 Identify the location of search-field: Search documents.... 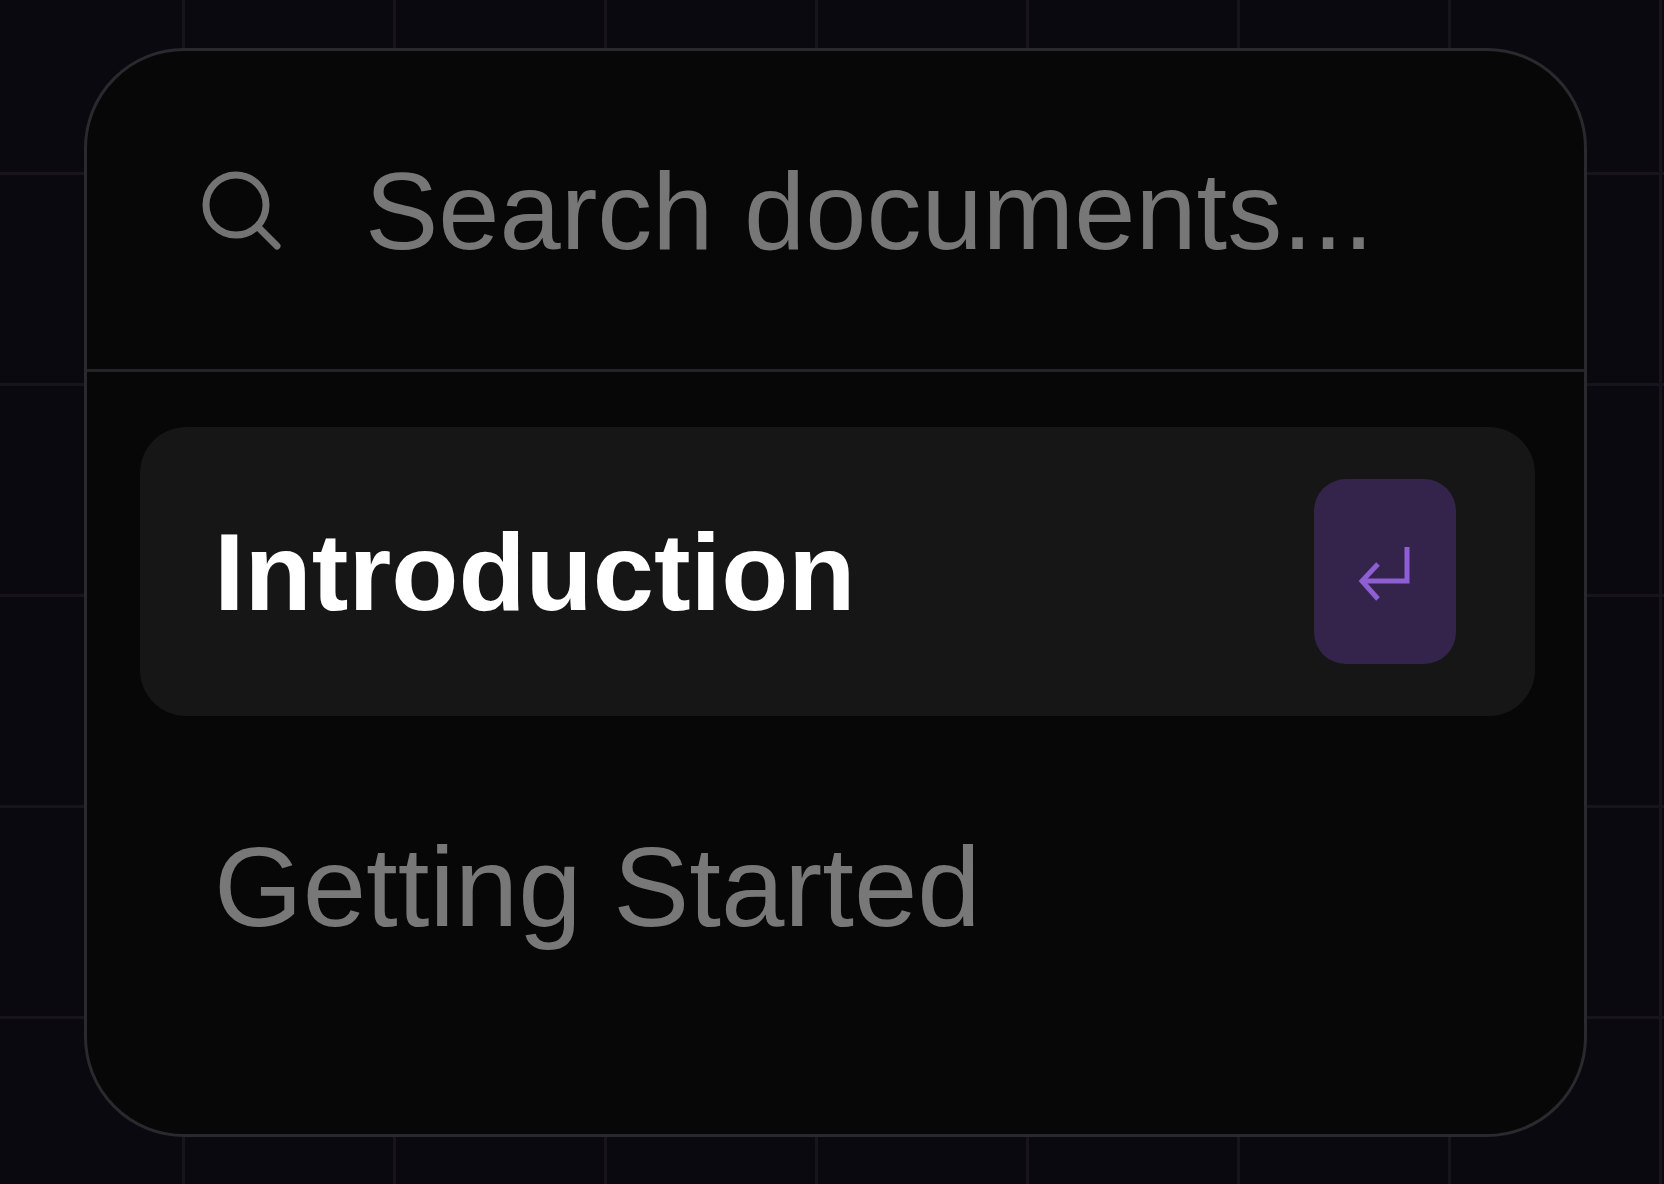
(944, 210).